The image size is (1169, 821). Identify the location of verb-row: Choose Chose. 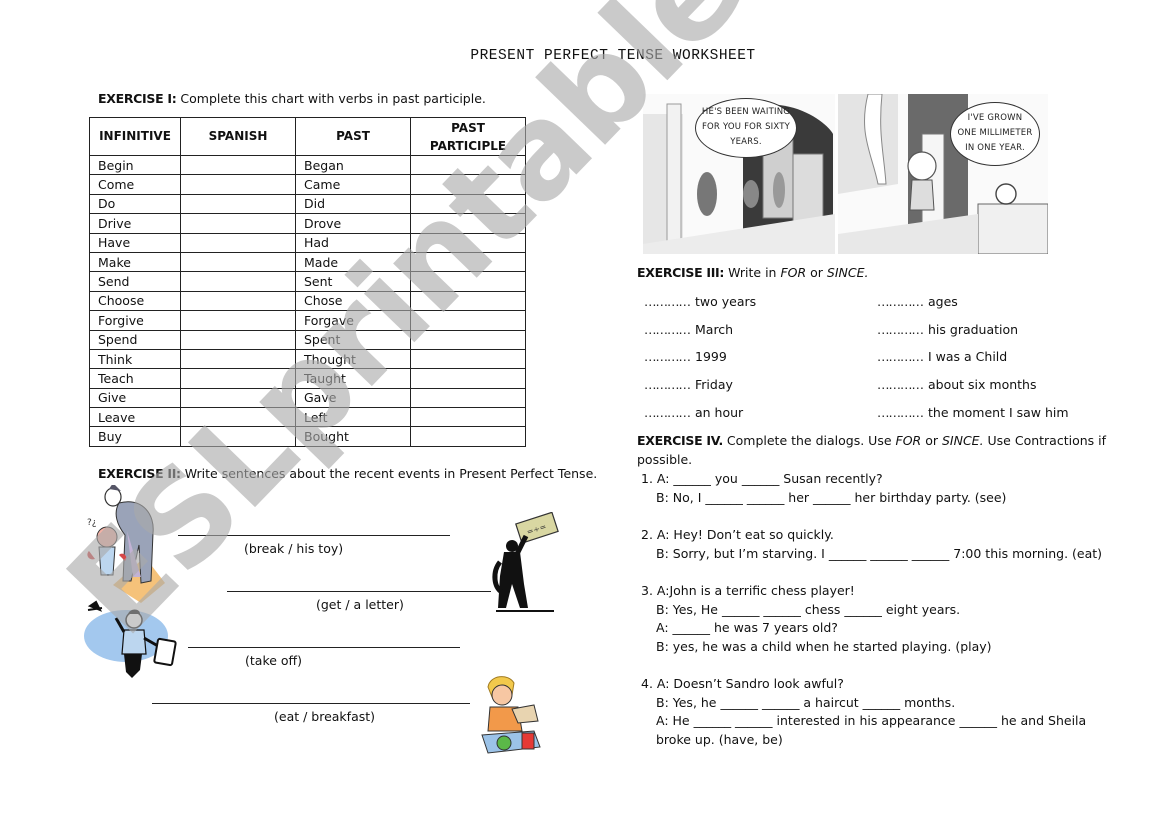
(307, 301).